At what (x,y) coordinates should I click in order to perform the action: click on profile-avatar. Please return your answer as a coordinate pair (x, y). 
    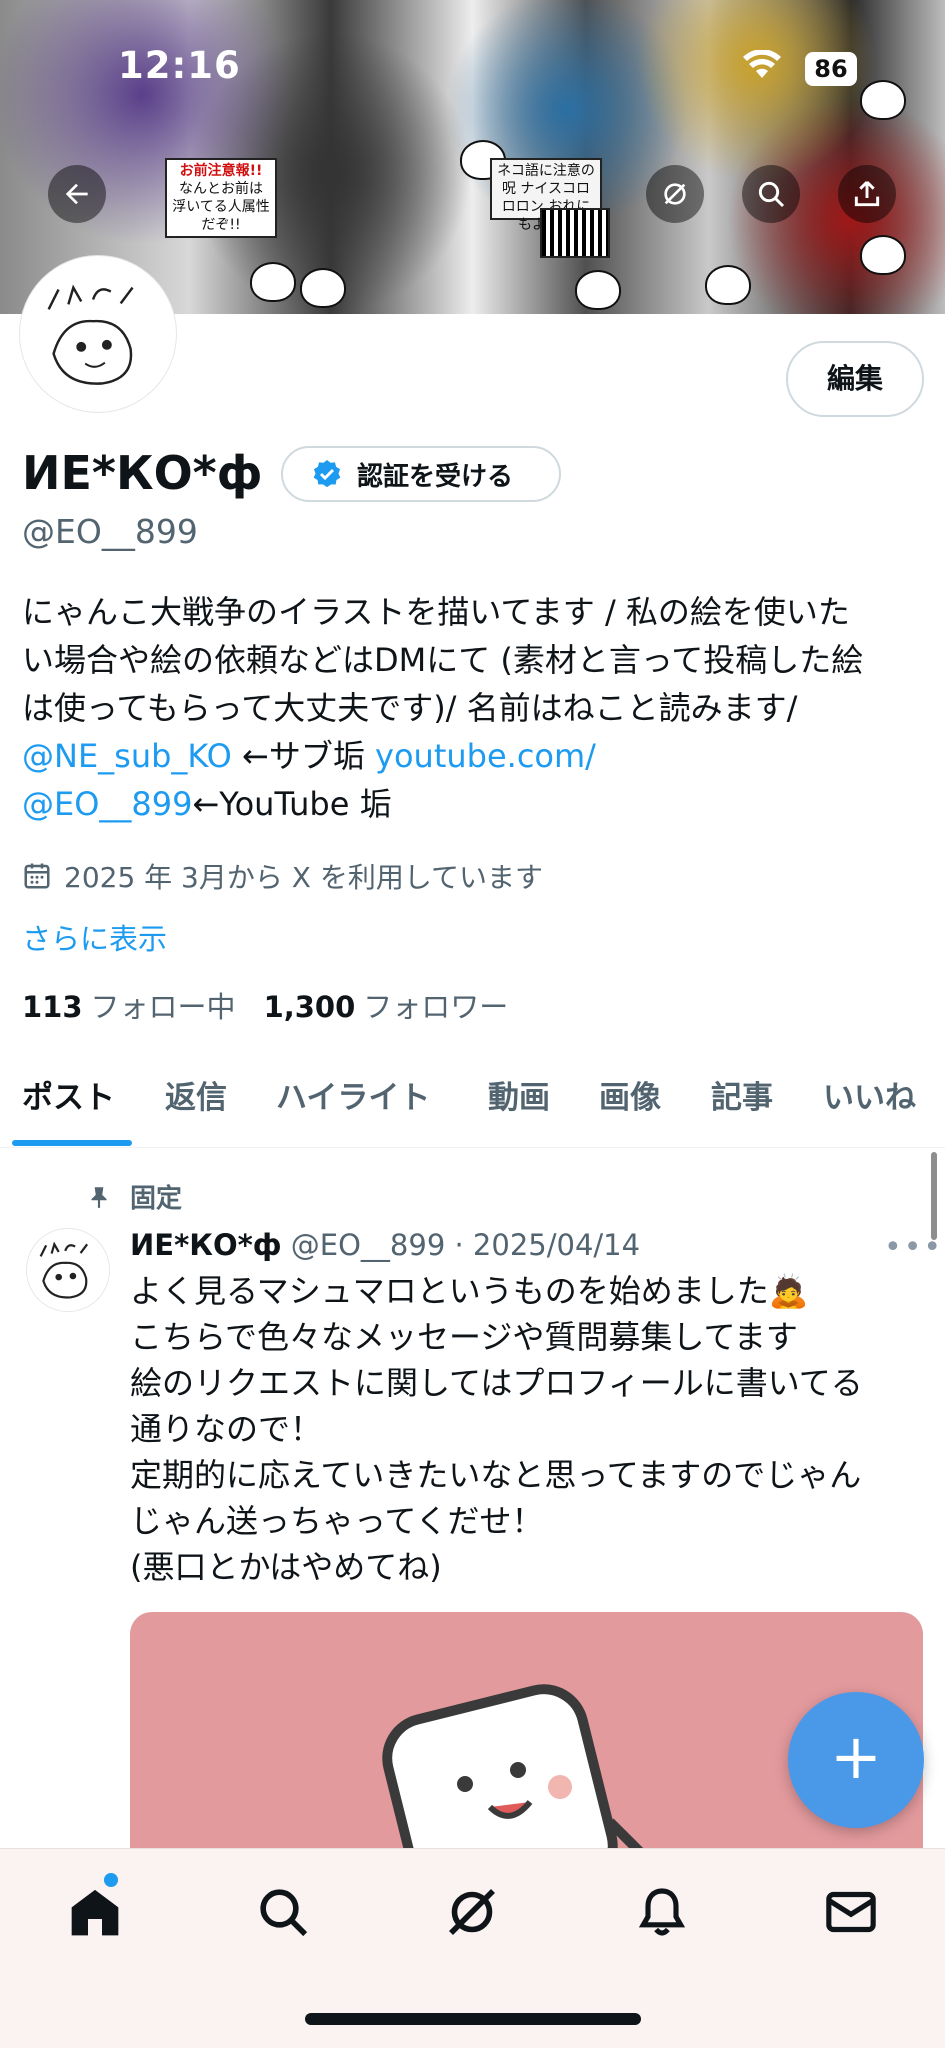
    Looking at the image, I should click on (98, 334).